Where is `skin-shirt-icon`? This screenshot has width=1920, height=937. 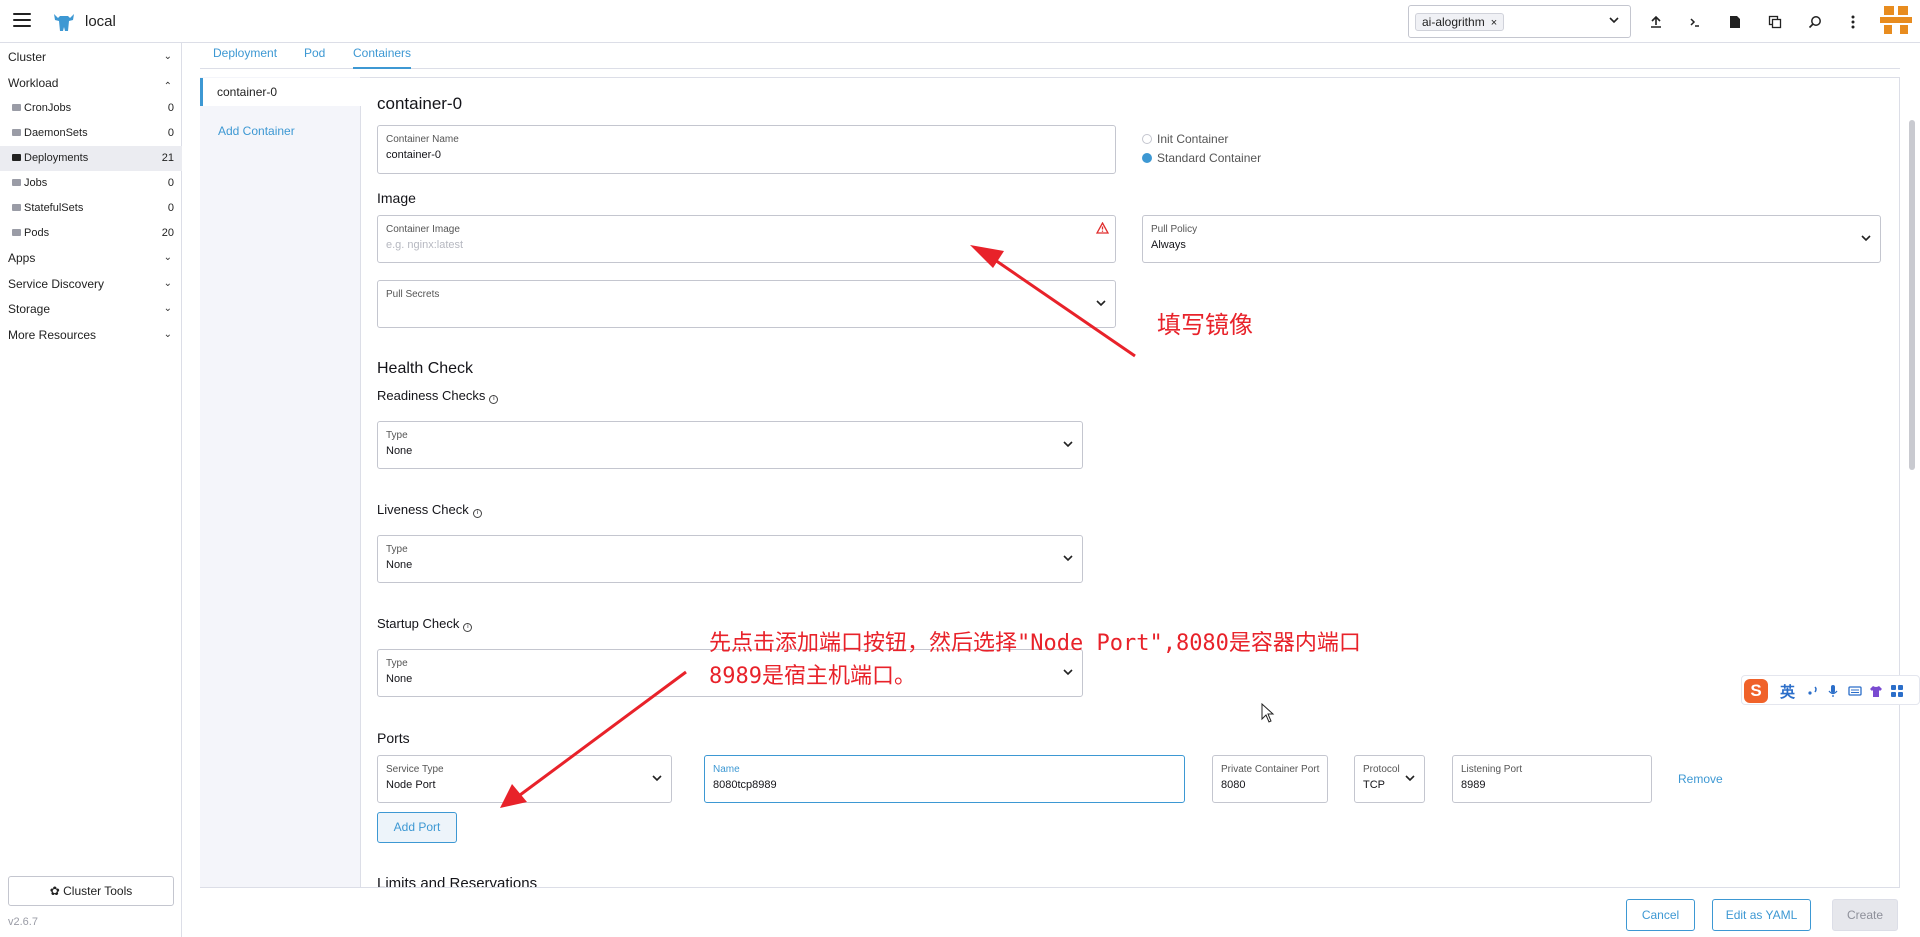 skin-shirt-icon is located at coordinates (1876, 691).